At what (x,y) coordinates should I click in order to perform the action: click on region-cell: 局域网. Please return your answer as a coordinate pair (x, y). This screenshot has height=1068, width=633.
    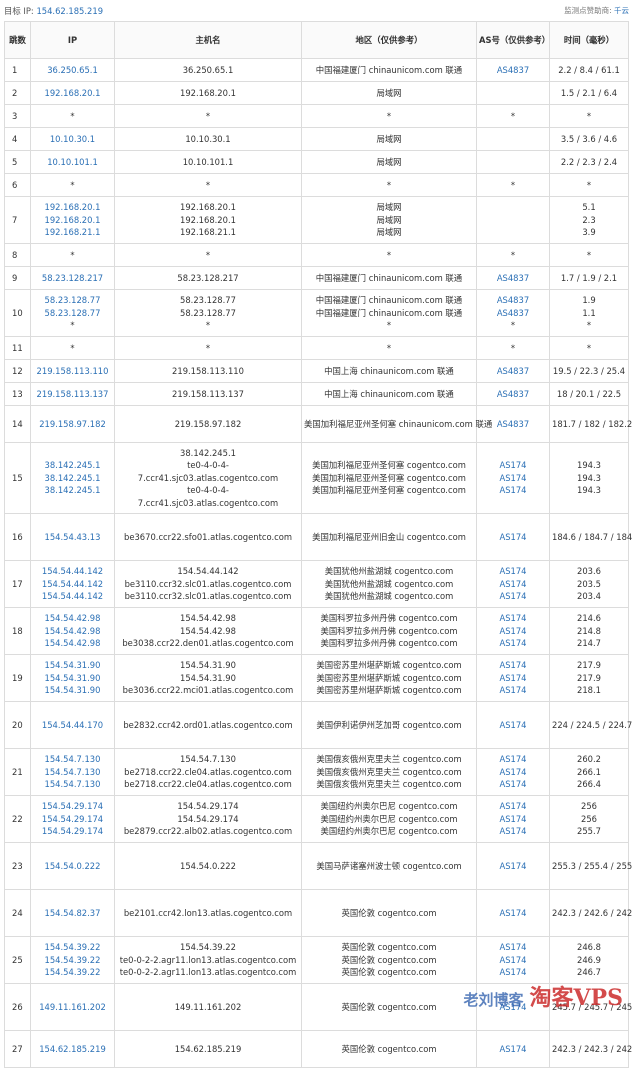
    Looking at the image, I should click on (389, 162).